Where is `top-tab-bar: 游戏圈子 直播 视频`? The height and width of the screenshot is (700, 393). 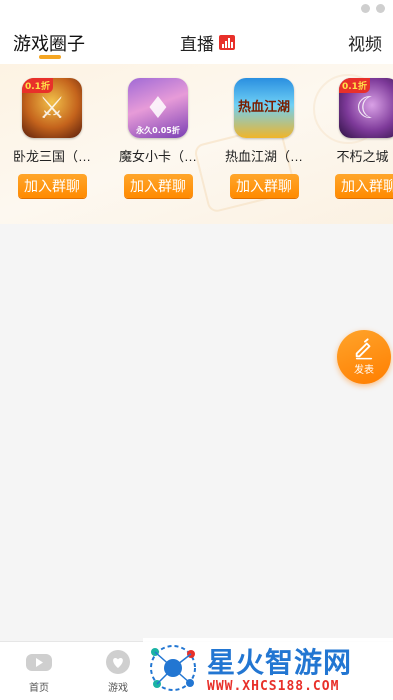
top-tab-bar: 游戏圈子 直播 视频 is located at coordinates (196, 43).